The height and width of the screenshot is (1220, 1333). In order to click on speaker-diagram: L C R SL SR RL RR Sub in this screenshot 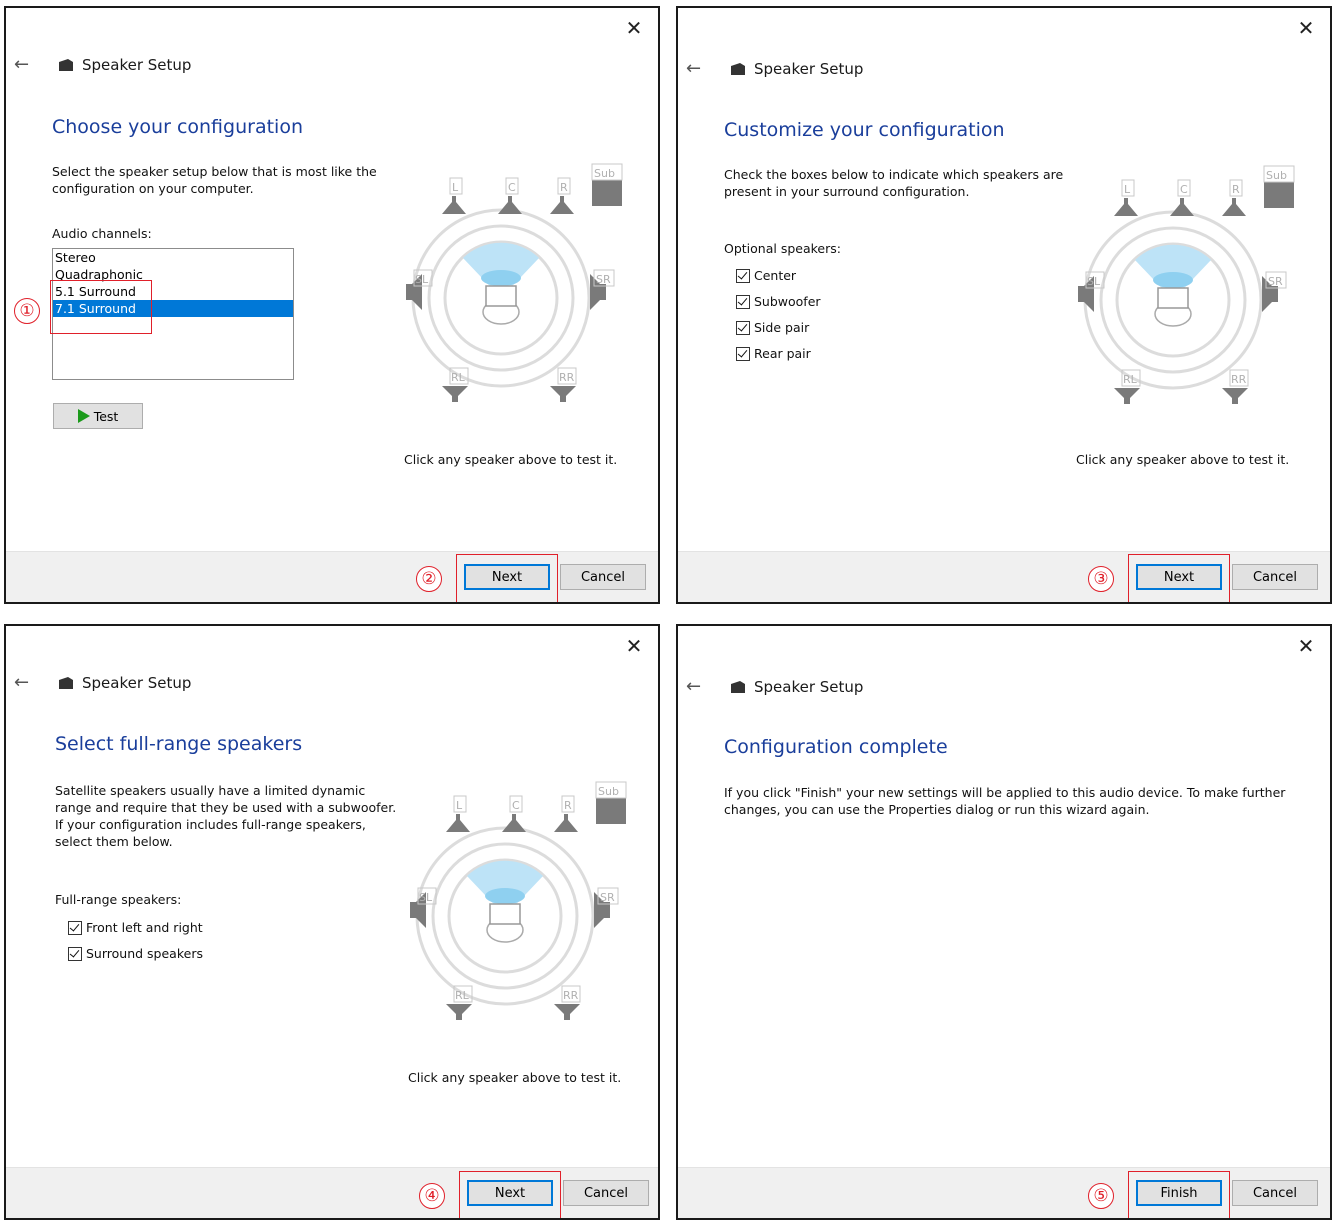, I will do `click(1185, 290)`.